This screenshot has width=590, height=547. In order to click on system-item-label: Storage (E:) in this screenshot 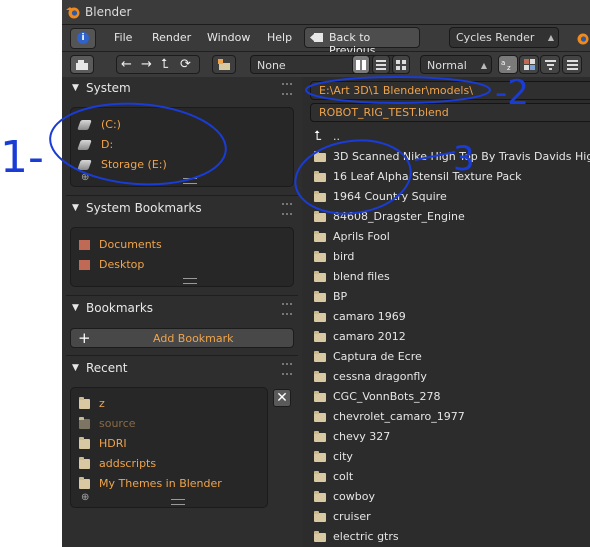, I will do `click(134, 164)`.